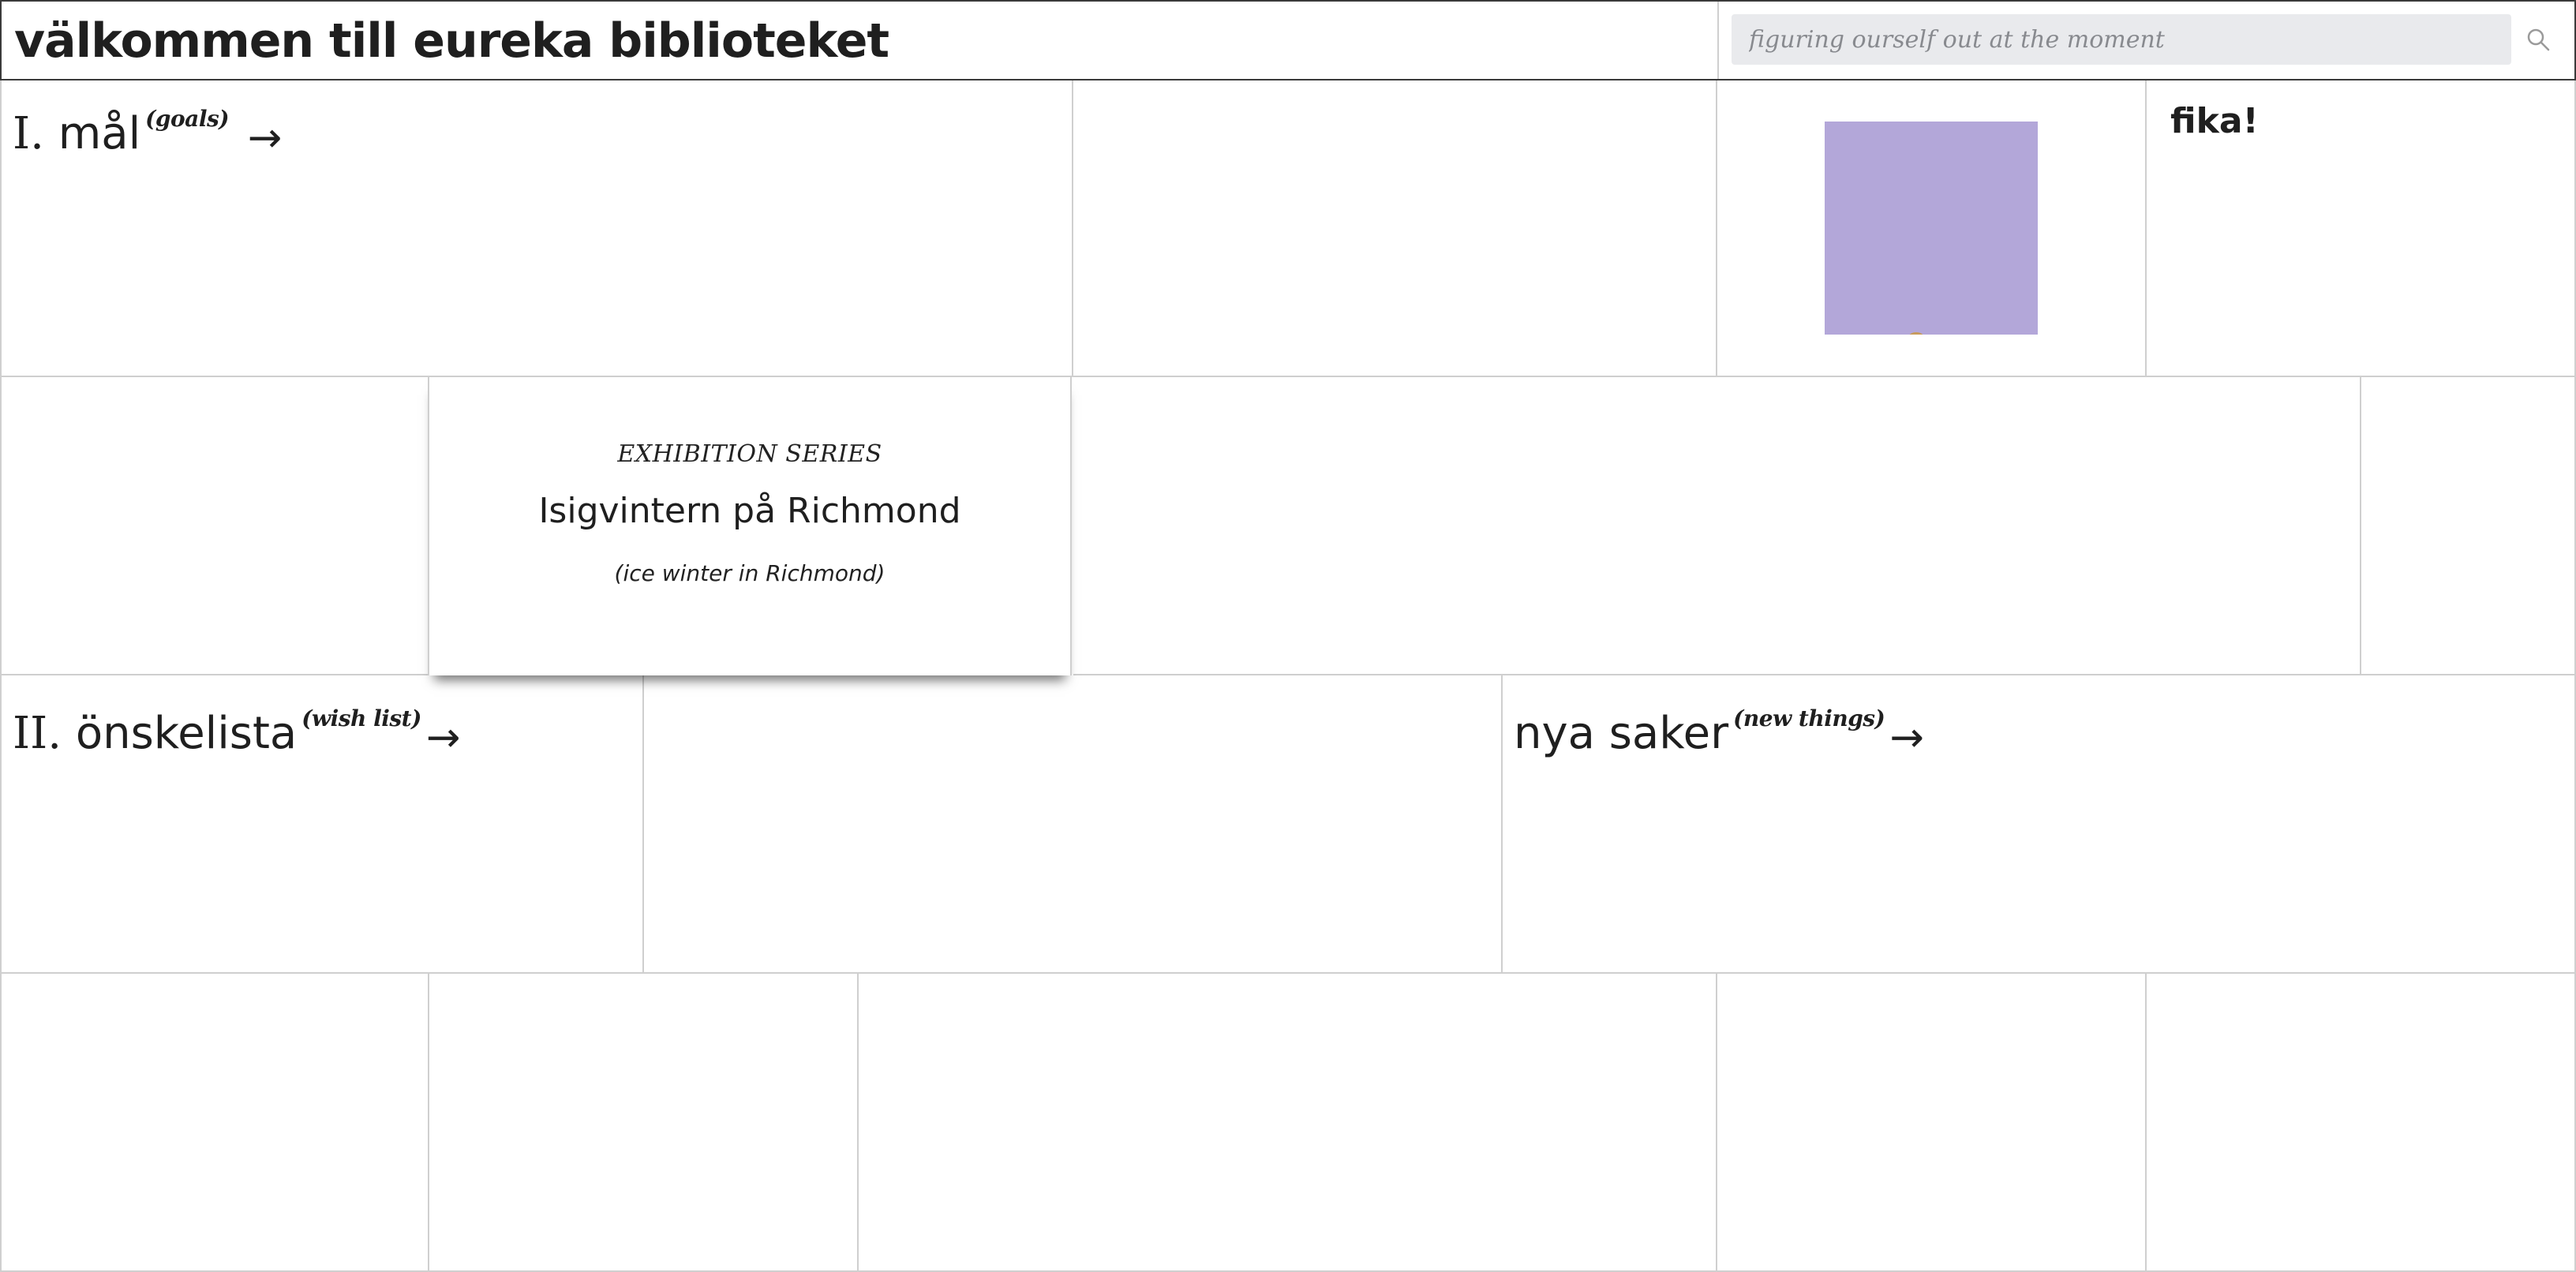  I want to click on wishlist-subtitle: (wish list), so click(361, 718).